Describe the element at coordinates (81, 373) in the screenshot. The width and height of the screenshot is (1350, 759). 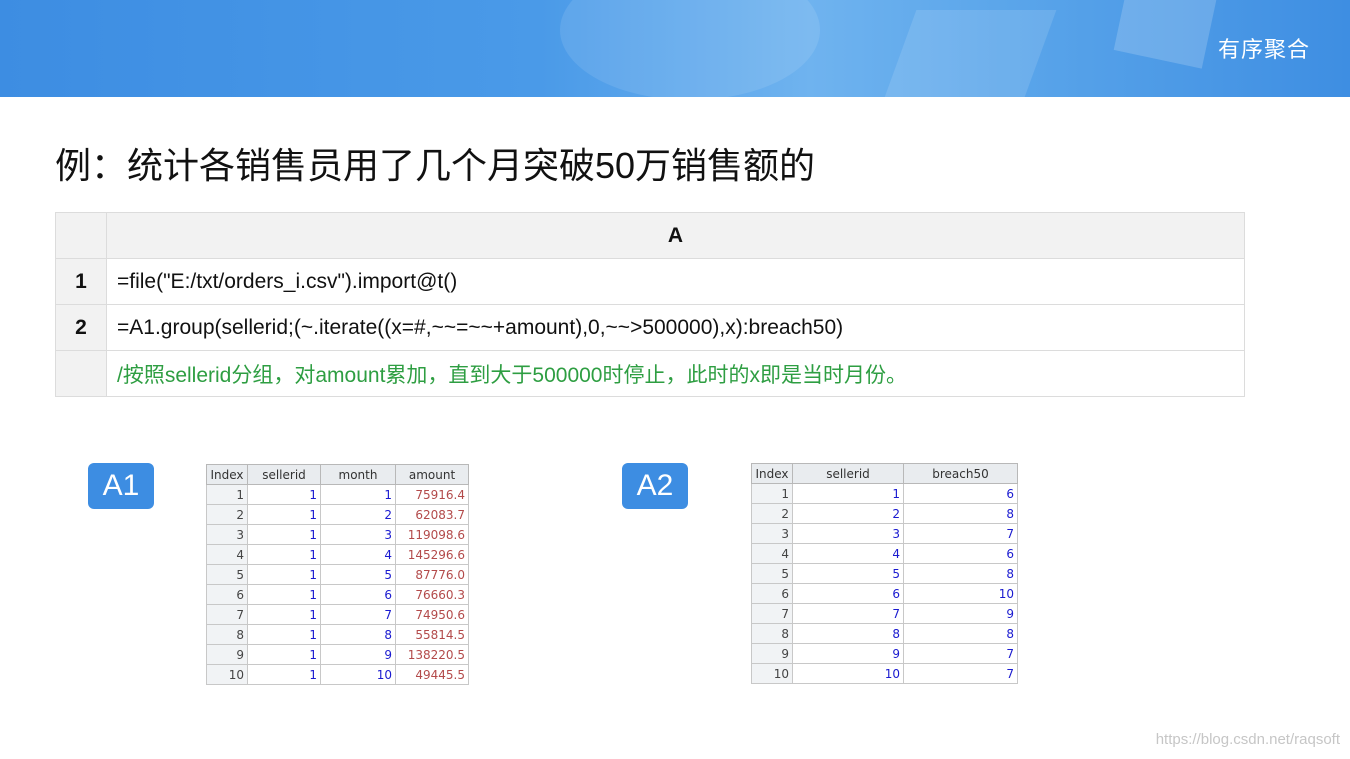
I see `row-number` at that location.